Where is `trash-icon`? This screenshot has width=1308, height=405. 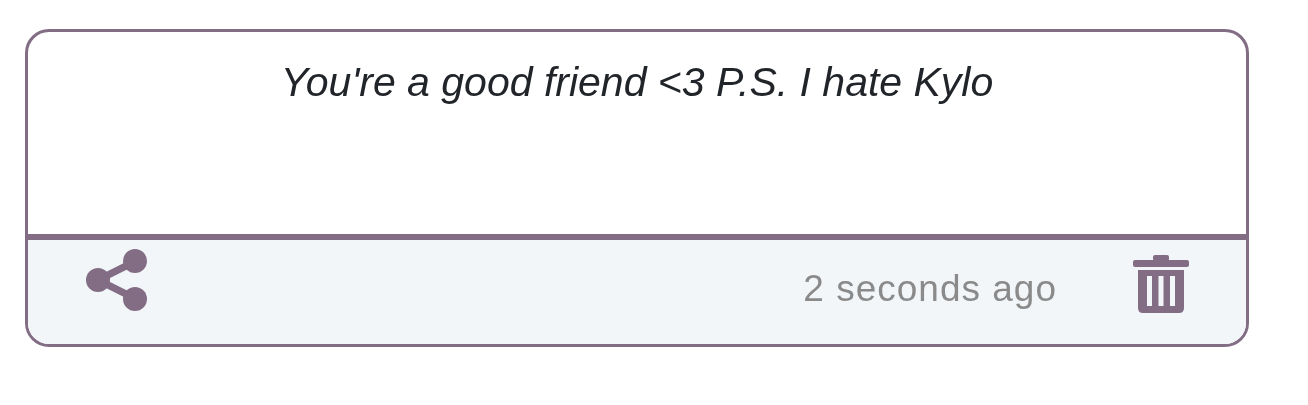 trash-icon is located at coordinates (1161, 284).